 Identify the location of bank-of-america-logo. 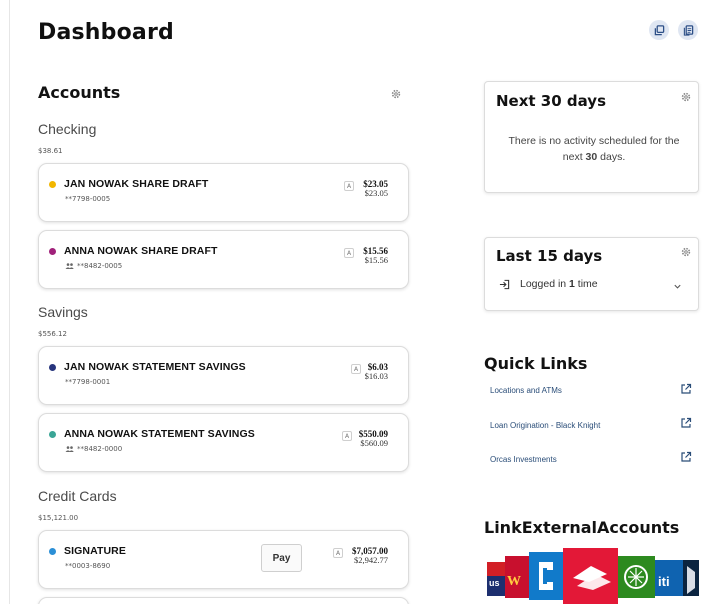
(590, 576).